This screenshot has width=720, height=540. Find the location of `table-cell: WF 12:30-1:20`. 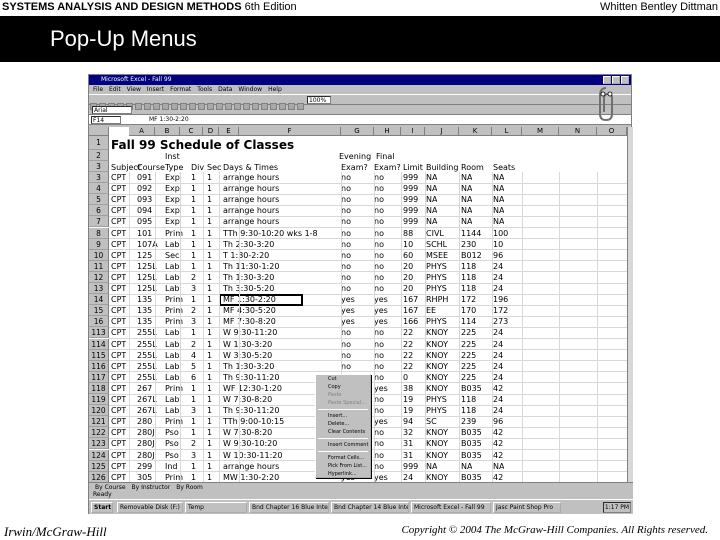

table-cell: WF 12:30-1:20 is located at coordinates (252, 388).